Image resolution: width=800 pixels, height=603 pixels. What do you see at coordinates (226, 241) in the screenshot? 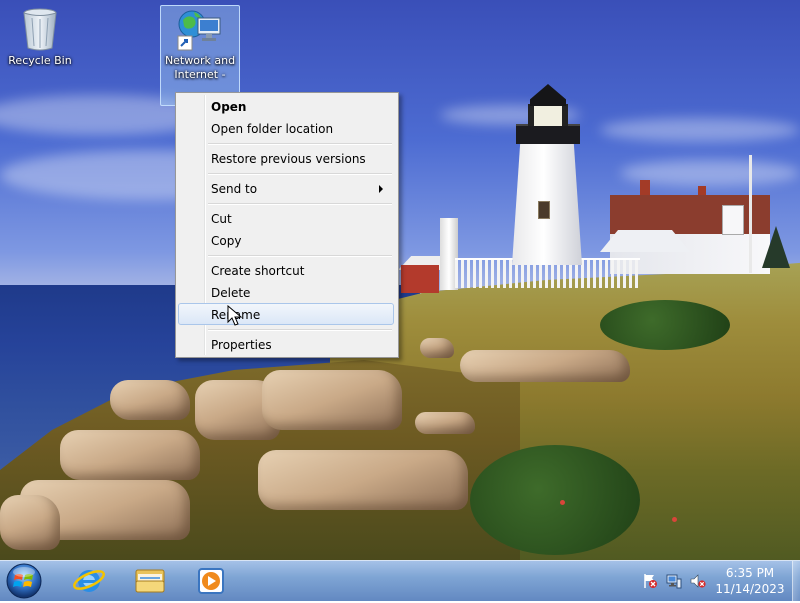
I see `menu-item-label: Copy` at bounding box center [226, 241].